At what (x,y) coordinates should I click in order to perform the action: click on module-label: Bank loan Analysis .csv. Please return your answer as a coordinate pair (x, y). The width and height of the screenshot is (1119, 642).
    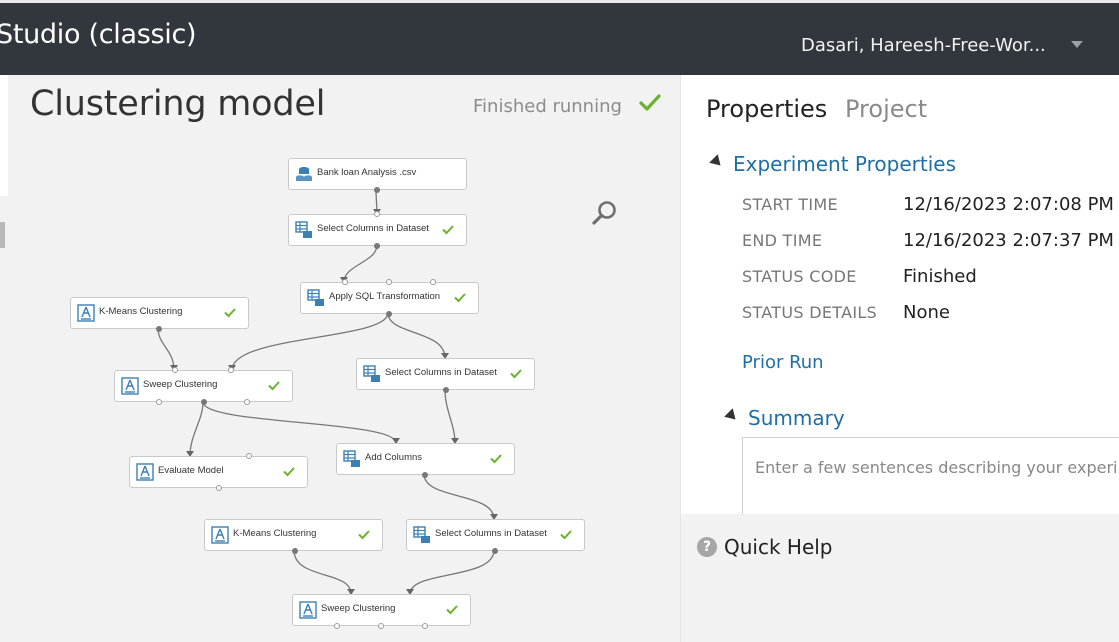
    Looking at the image, I should click on (367, 172).